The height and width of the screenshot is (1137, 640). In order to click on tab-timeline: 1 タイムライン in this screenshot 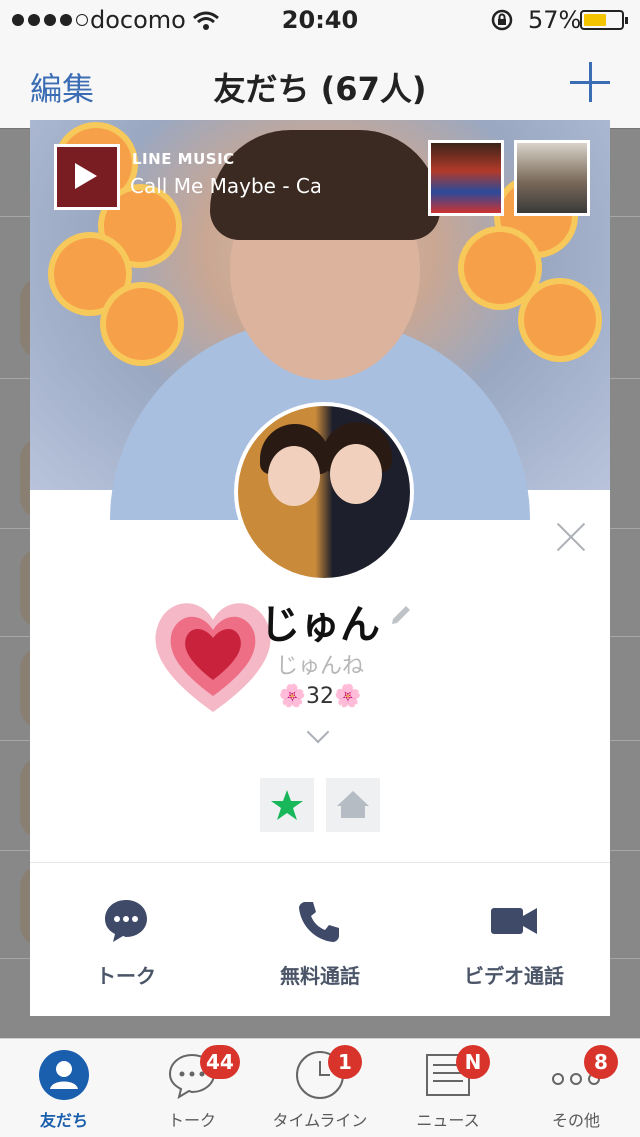, I will do `click(320, 1088)`.